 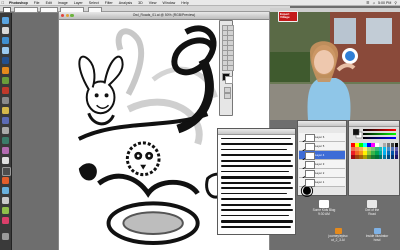 What do you see at coordinates (153, 3) in the screenshot?
I see `menu-view: View` at bounding box center [153, 3].